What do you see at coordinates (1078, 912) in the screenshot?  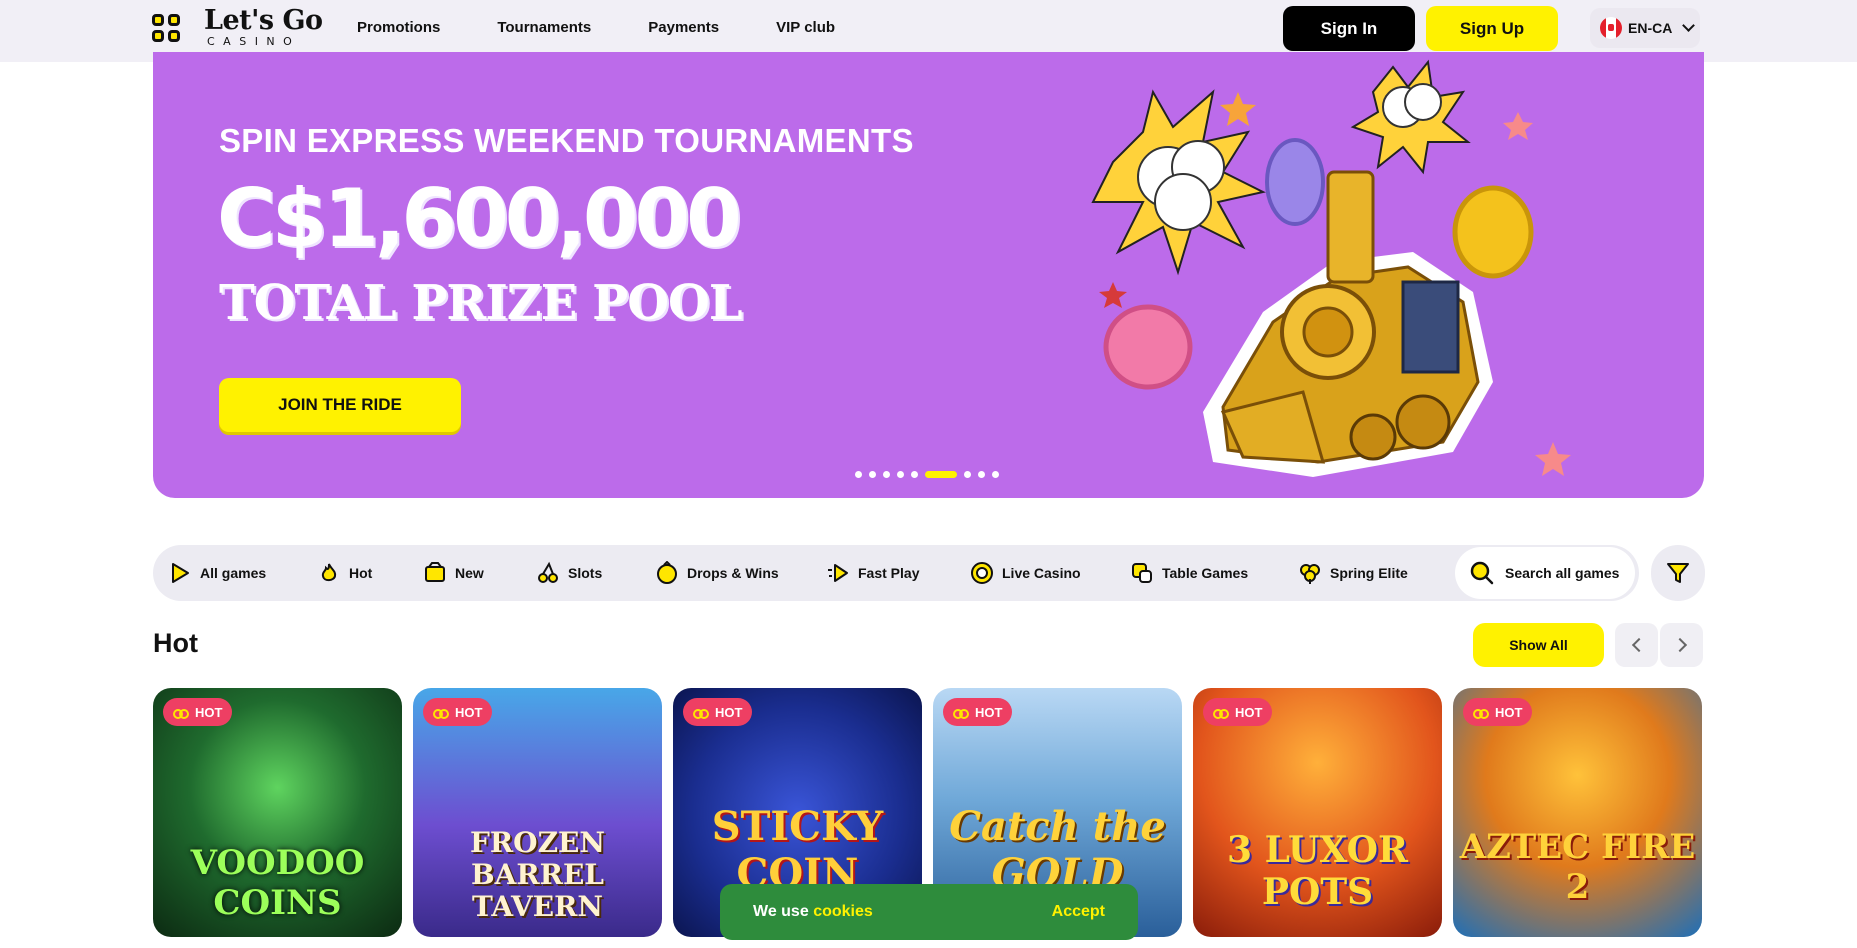 I see `accept-cookies-button: Accept` at bounding box center [1078, 912].